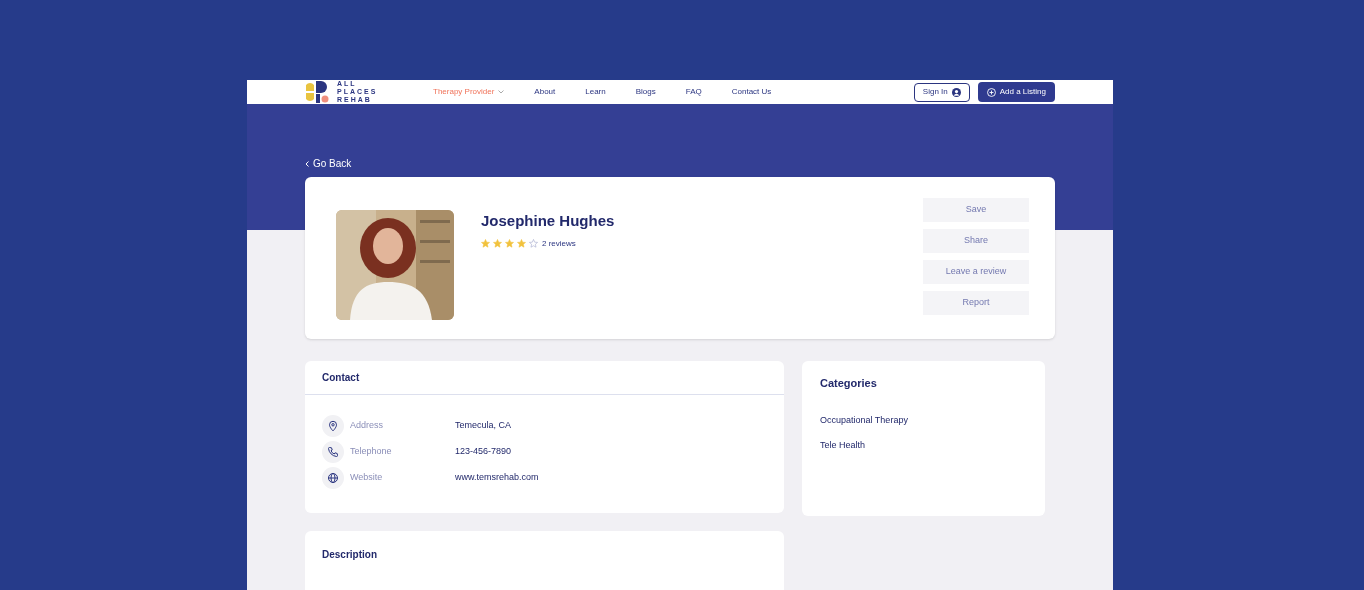 This screenshot has height=590, width=1364. Describe the element at coordinates (559, 243) in the screenshot. I see `review-count: 2 reviews` at that location.